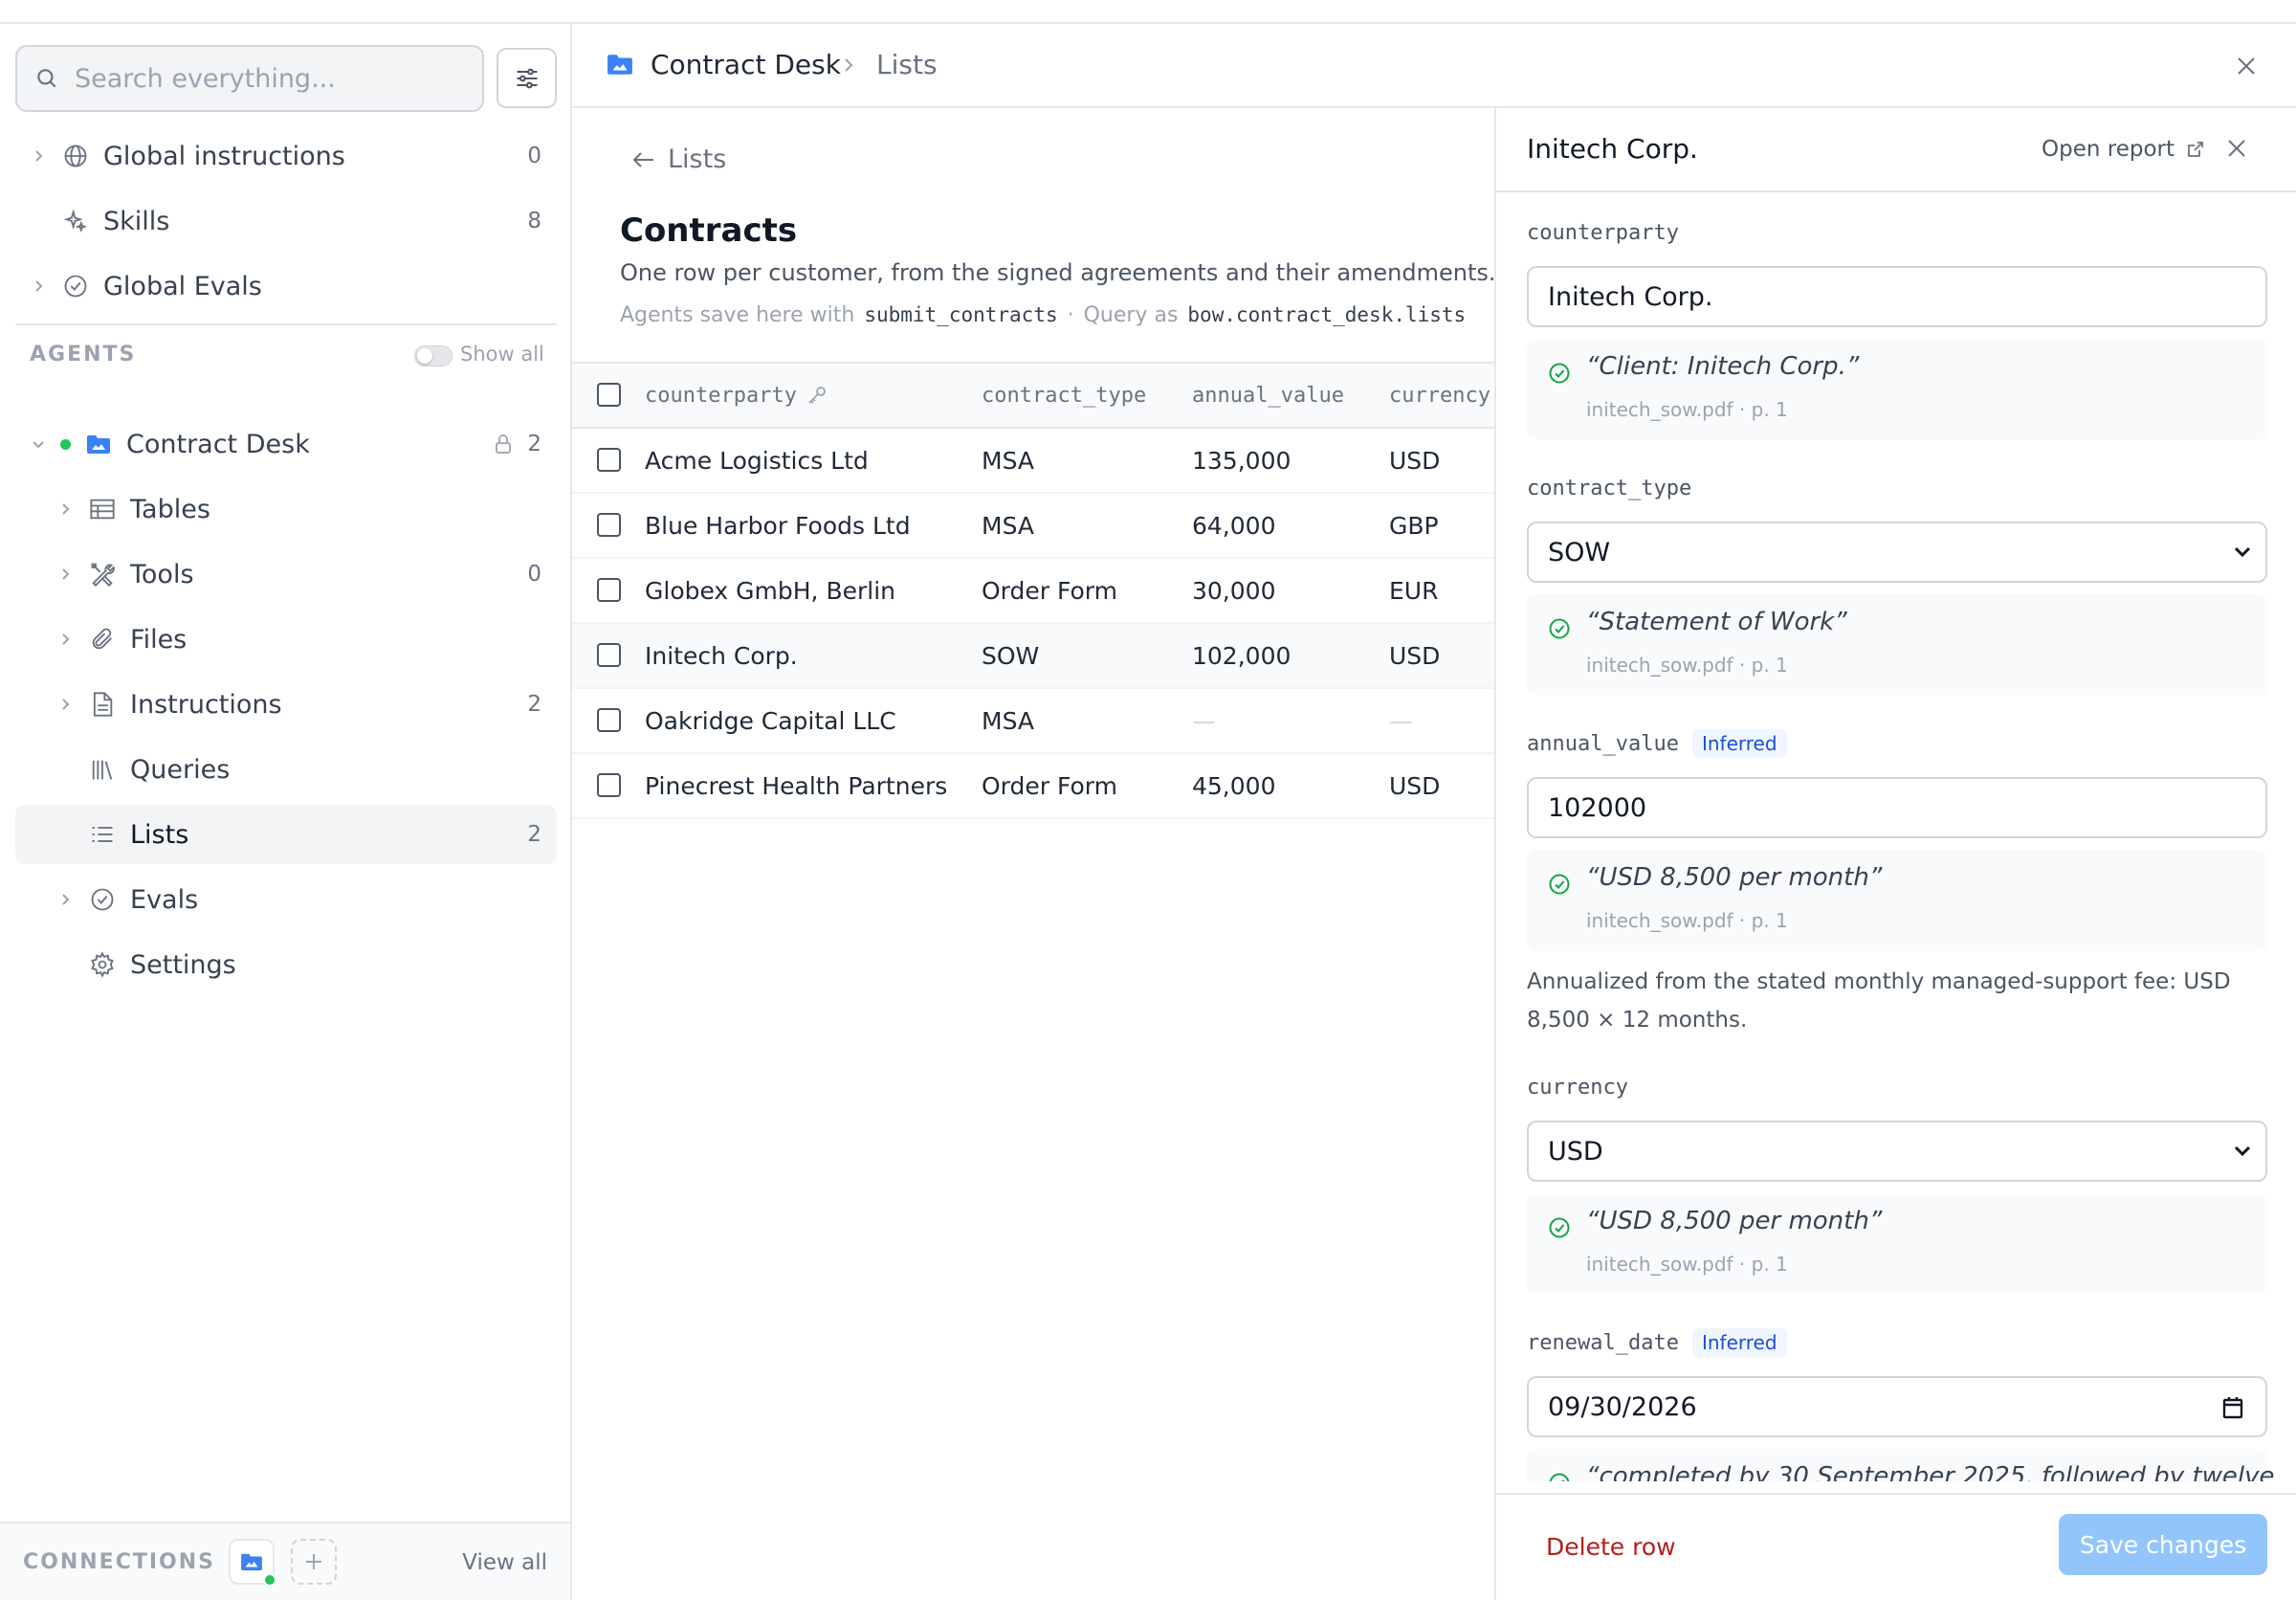  Describe the element at coordinates (1033, 656) in the screenshot. I see `table-row-selected: Initech Corp. SOW 102,000 USD` at that location.